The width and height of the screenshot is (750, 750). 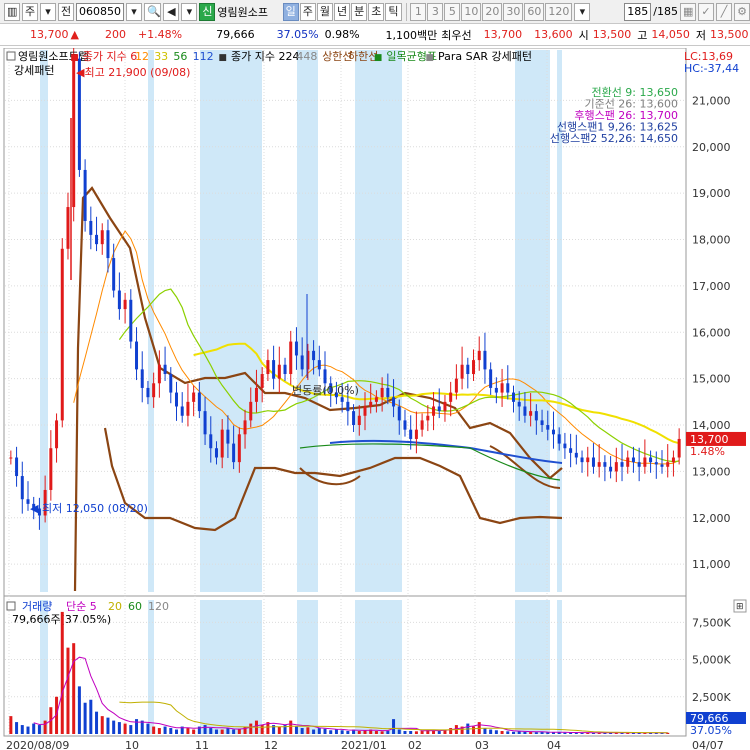 What do you see at coordinates (100, 11) in the screenshot?
I see `stock-code-input: 060850` at bounding box center [100, 11].